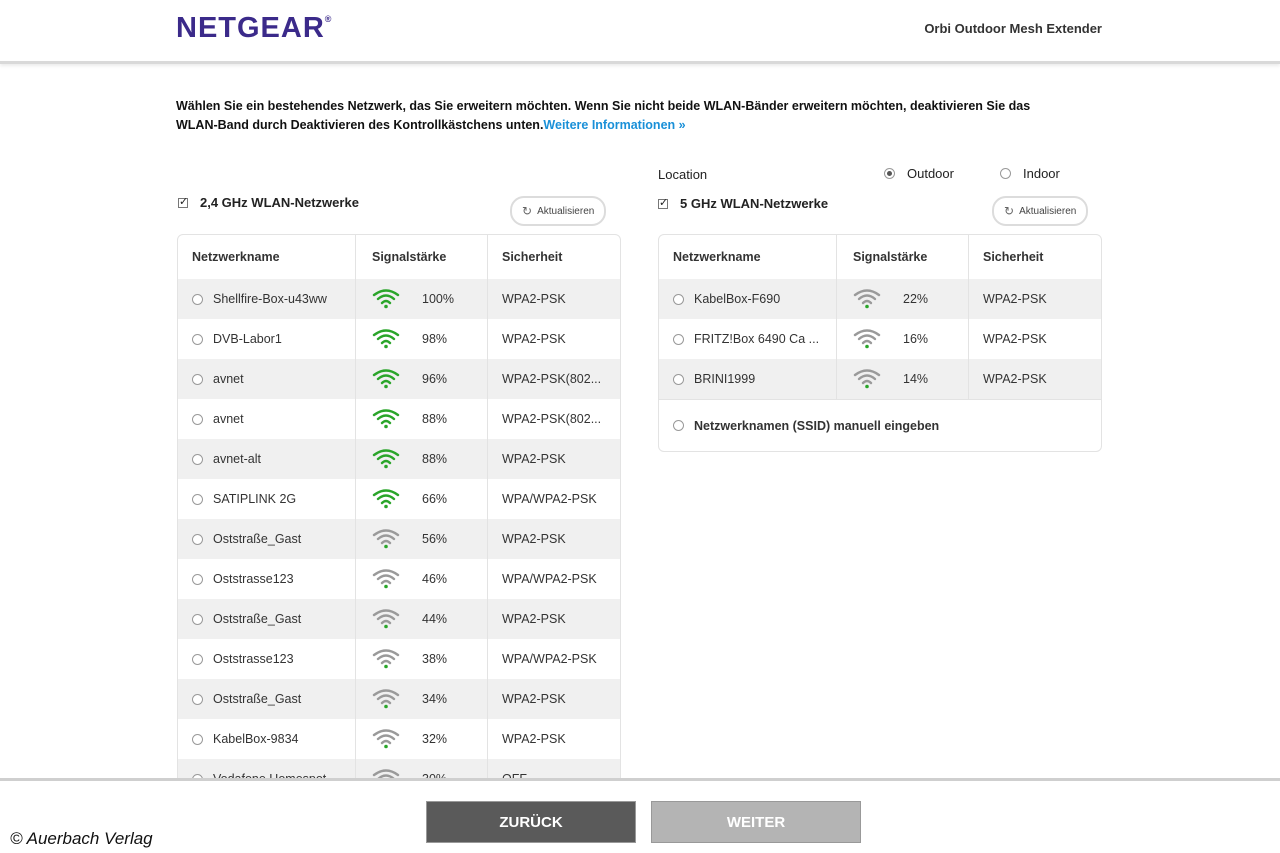 This screenshot has width=1280, height=853. I want to click on refresh-5-button: ↻ Aktualisieren, so click(1040, 211).